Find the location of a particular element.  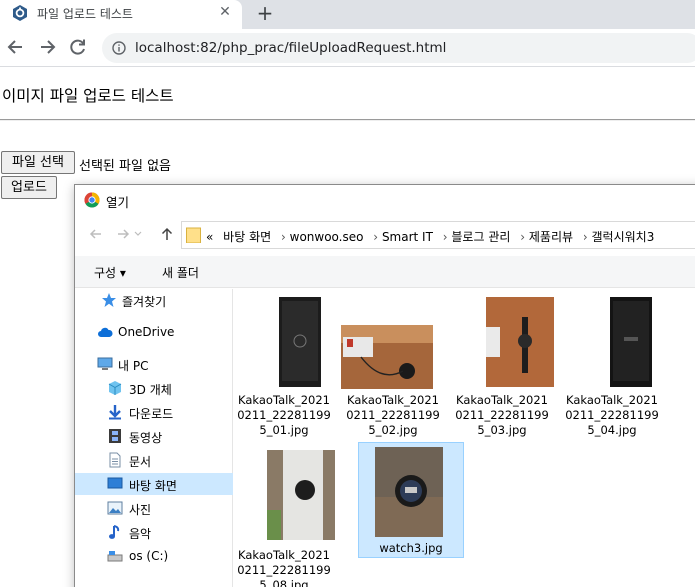

document-icon is located at coordinates (115, 460).